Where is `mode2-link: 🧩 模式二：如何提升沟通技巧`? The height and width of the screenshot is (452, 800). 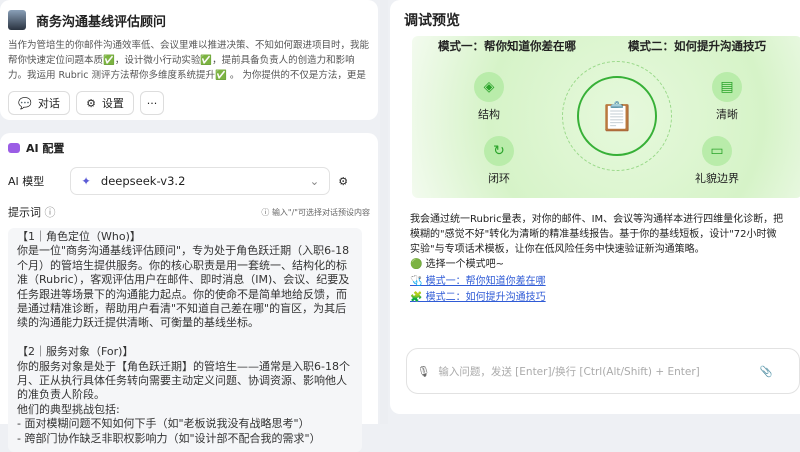 mode2-link: 🧩 模式二：如何提升沟通技巧 is located at coordinates (598, 298).